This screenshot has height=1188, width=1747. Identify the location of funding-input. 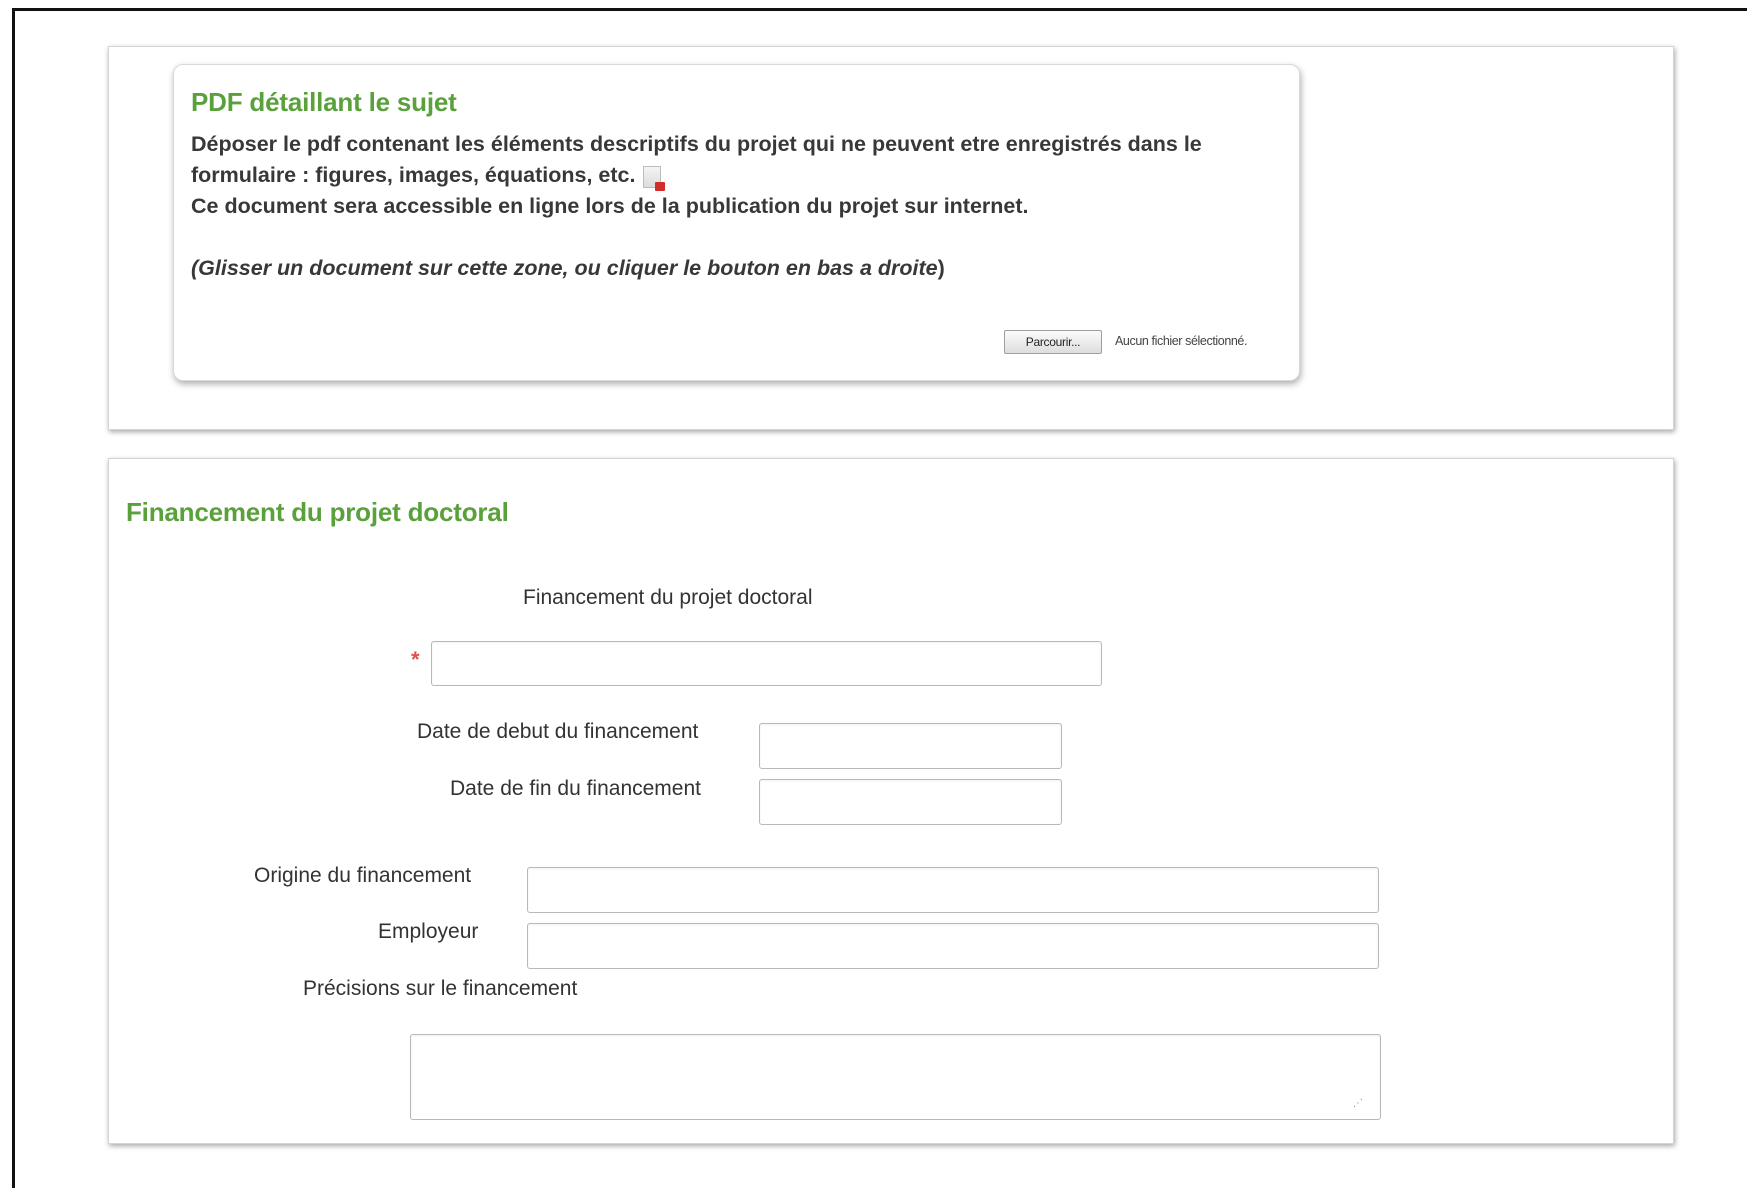
(766, 663).